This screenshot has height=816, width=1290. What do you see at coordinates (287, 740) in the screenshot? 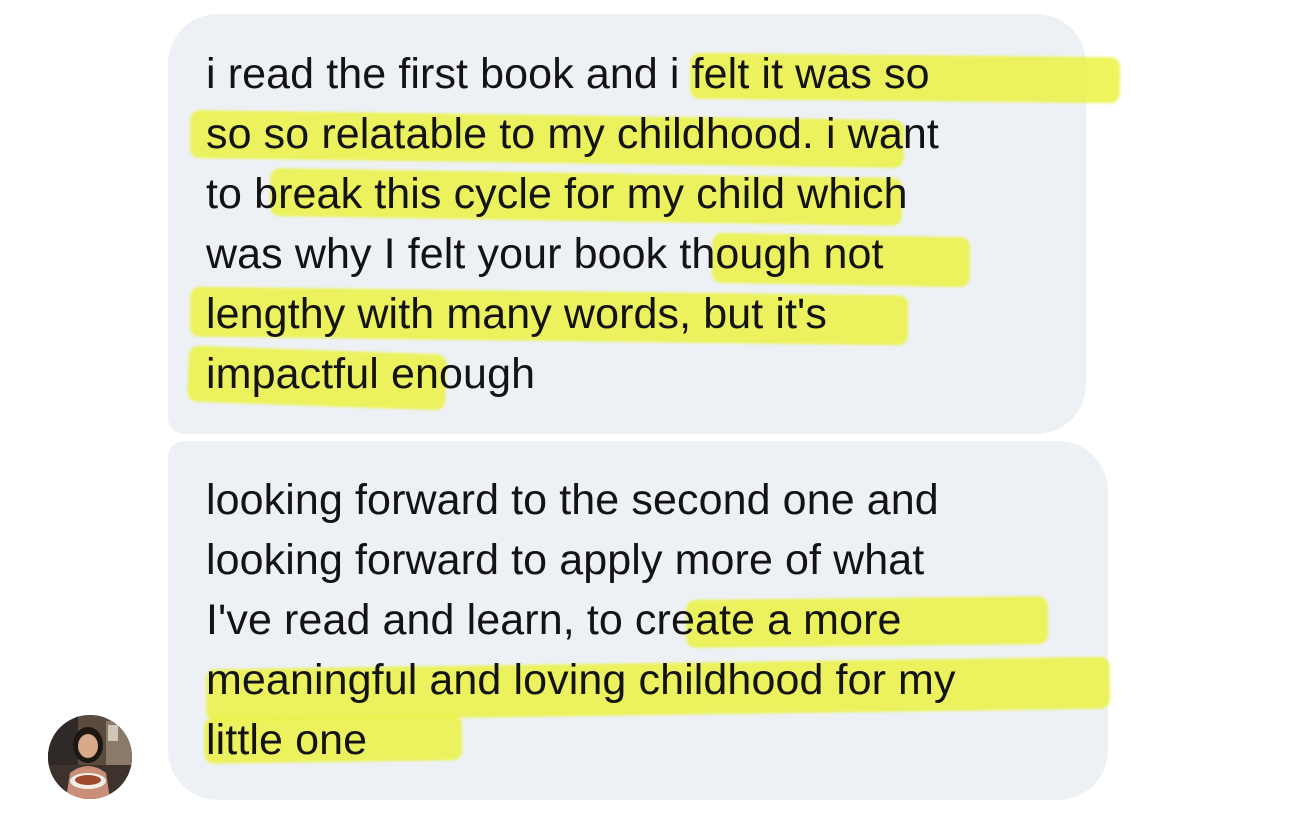
I see `message-2-line-5: little one` at bounding box center [287, 740].